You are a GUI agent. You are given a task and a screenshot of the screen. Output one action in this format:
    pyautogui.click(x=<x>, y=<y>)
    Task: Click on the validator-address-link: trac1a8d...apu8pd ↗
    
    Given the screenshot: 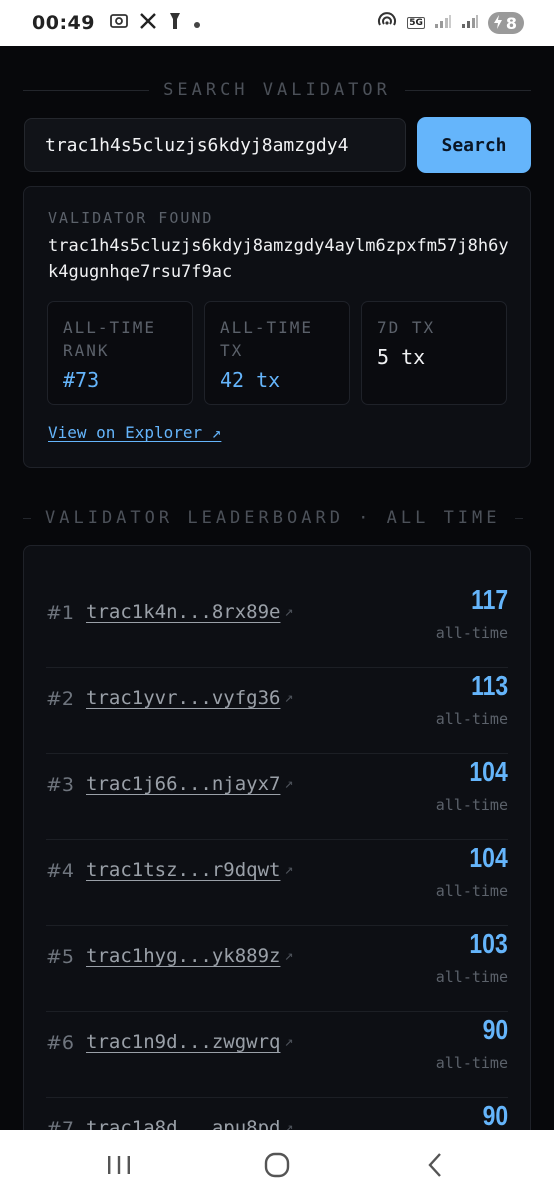 What is the action you would take?
    pyautogui.click(x=190, y=1123)
    